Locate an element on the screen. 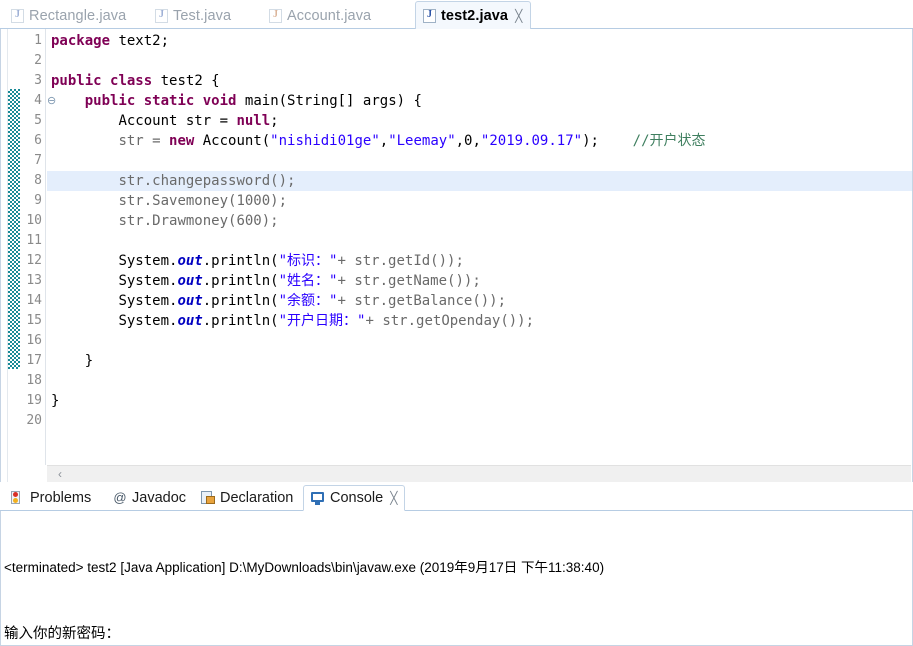 This screenshot has width=913, height=646. bottom-tab-bar: Problems @ Javadoc Declaration Console ╳ is located at coordinates (456, 497).